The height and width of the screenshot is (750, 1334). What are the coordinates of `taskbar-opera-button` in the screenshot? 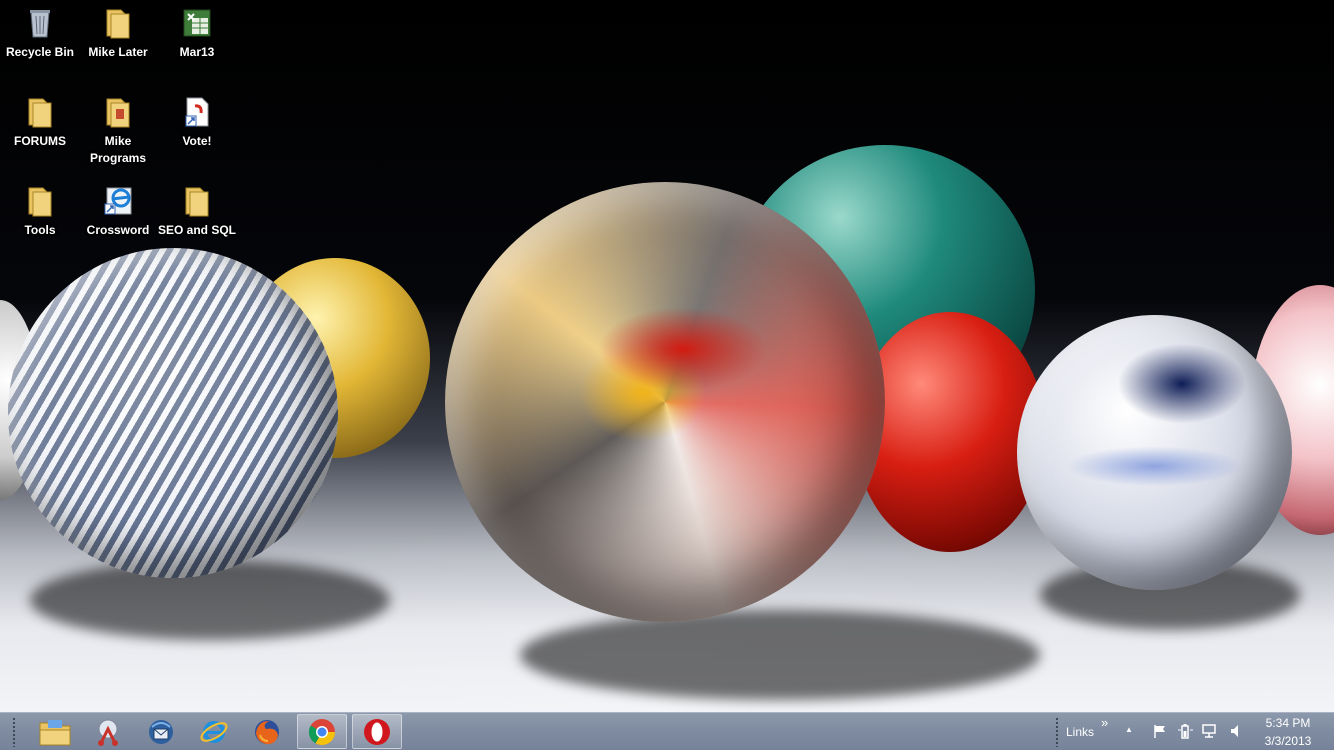 It's located at (377, 731).